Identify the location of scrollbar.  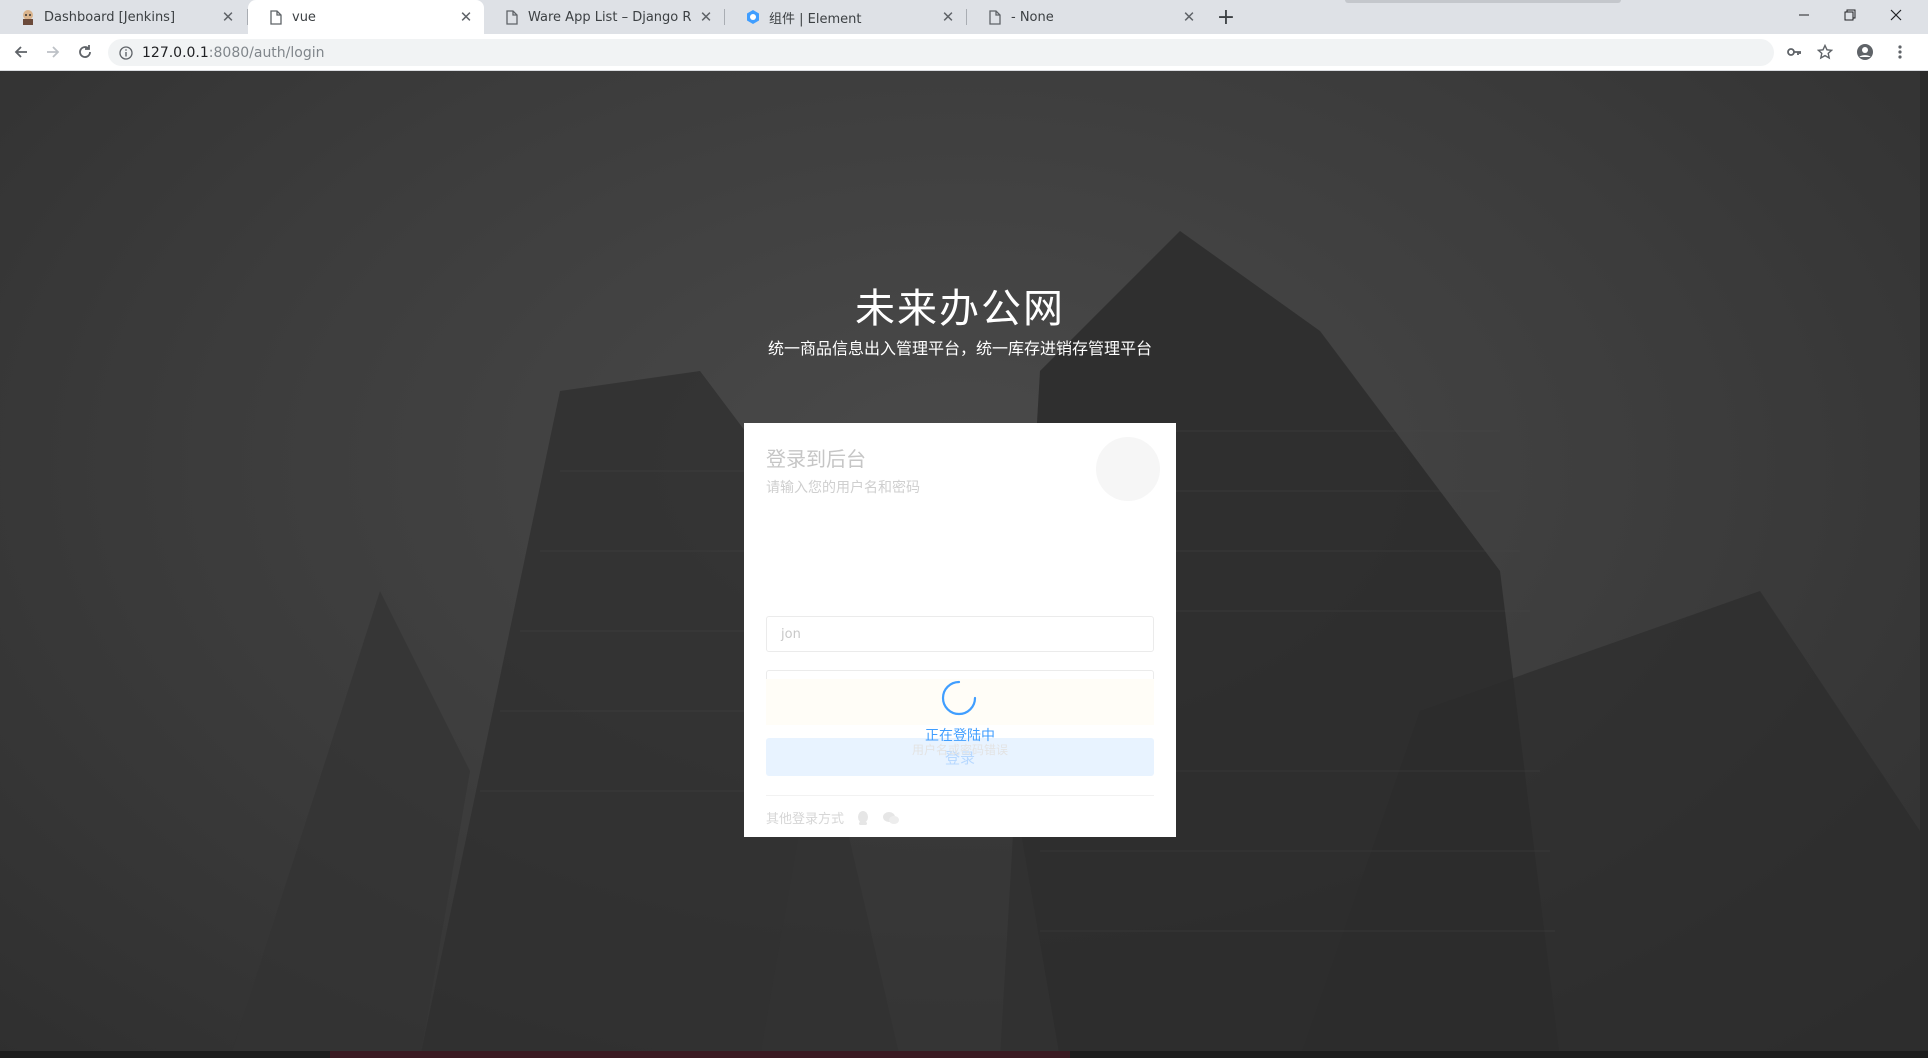
(1924, 564).